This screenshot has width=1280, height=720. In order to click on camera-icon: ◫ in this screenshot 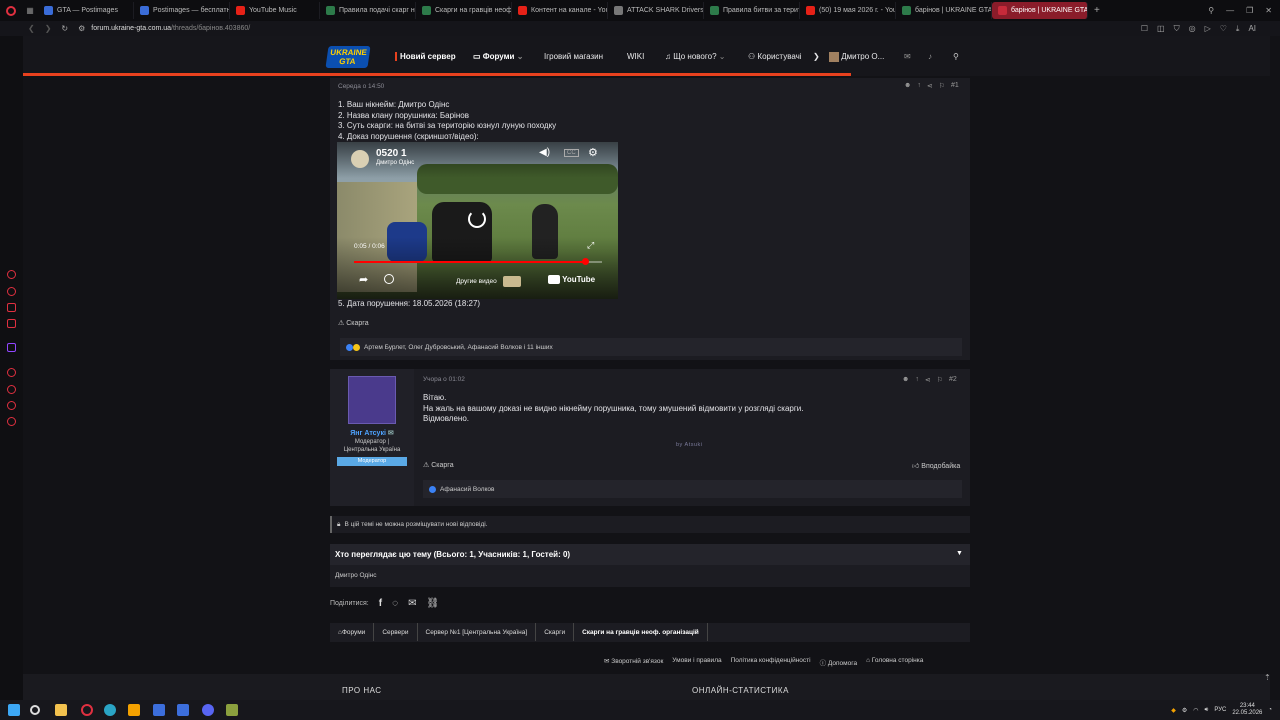, I will do `click(1161, 29)`.